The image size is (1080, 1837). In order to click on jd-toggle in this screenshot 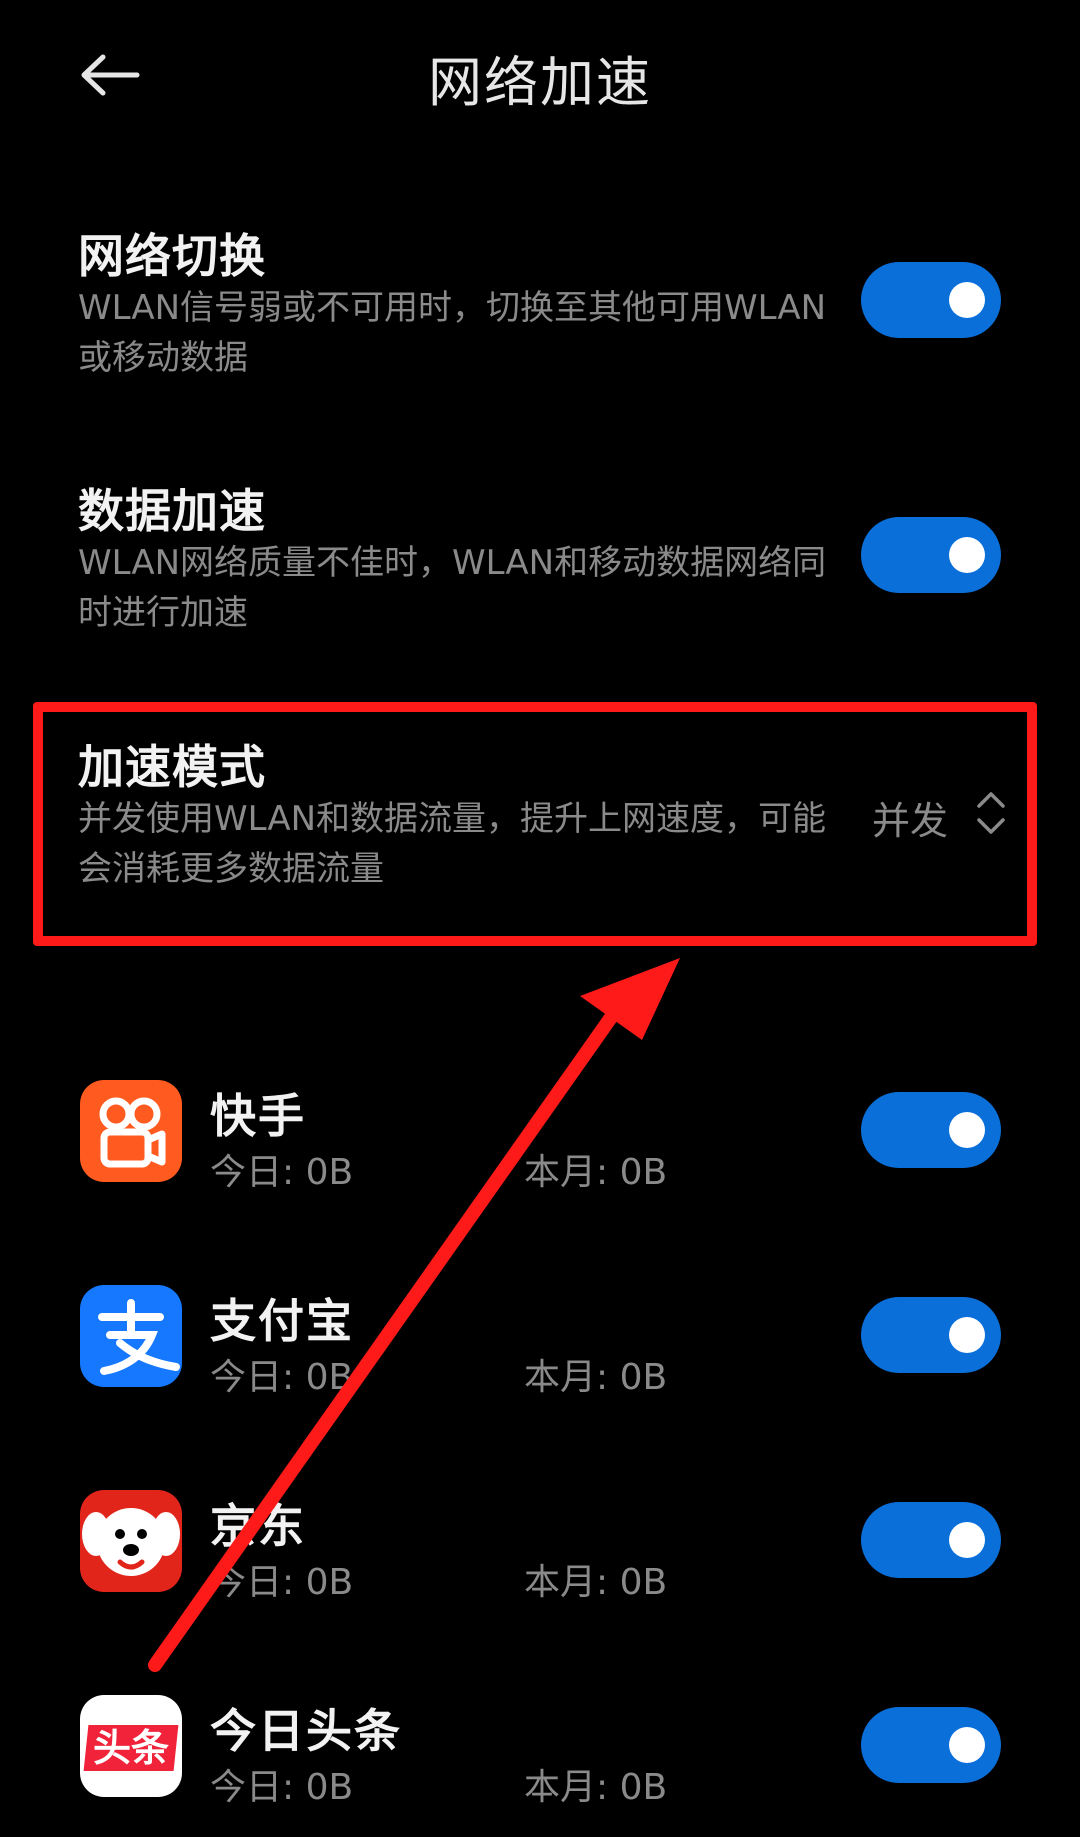, I will do `click(931, 1540)`.